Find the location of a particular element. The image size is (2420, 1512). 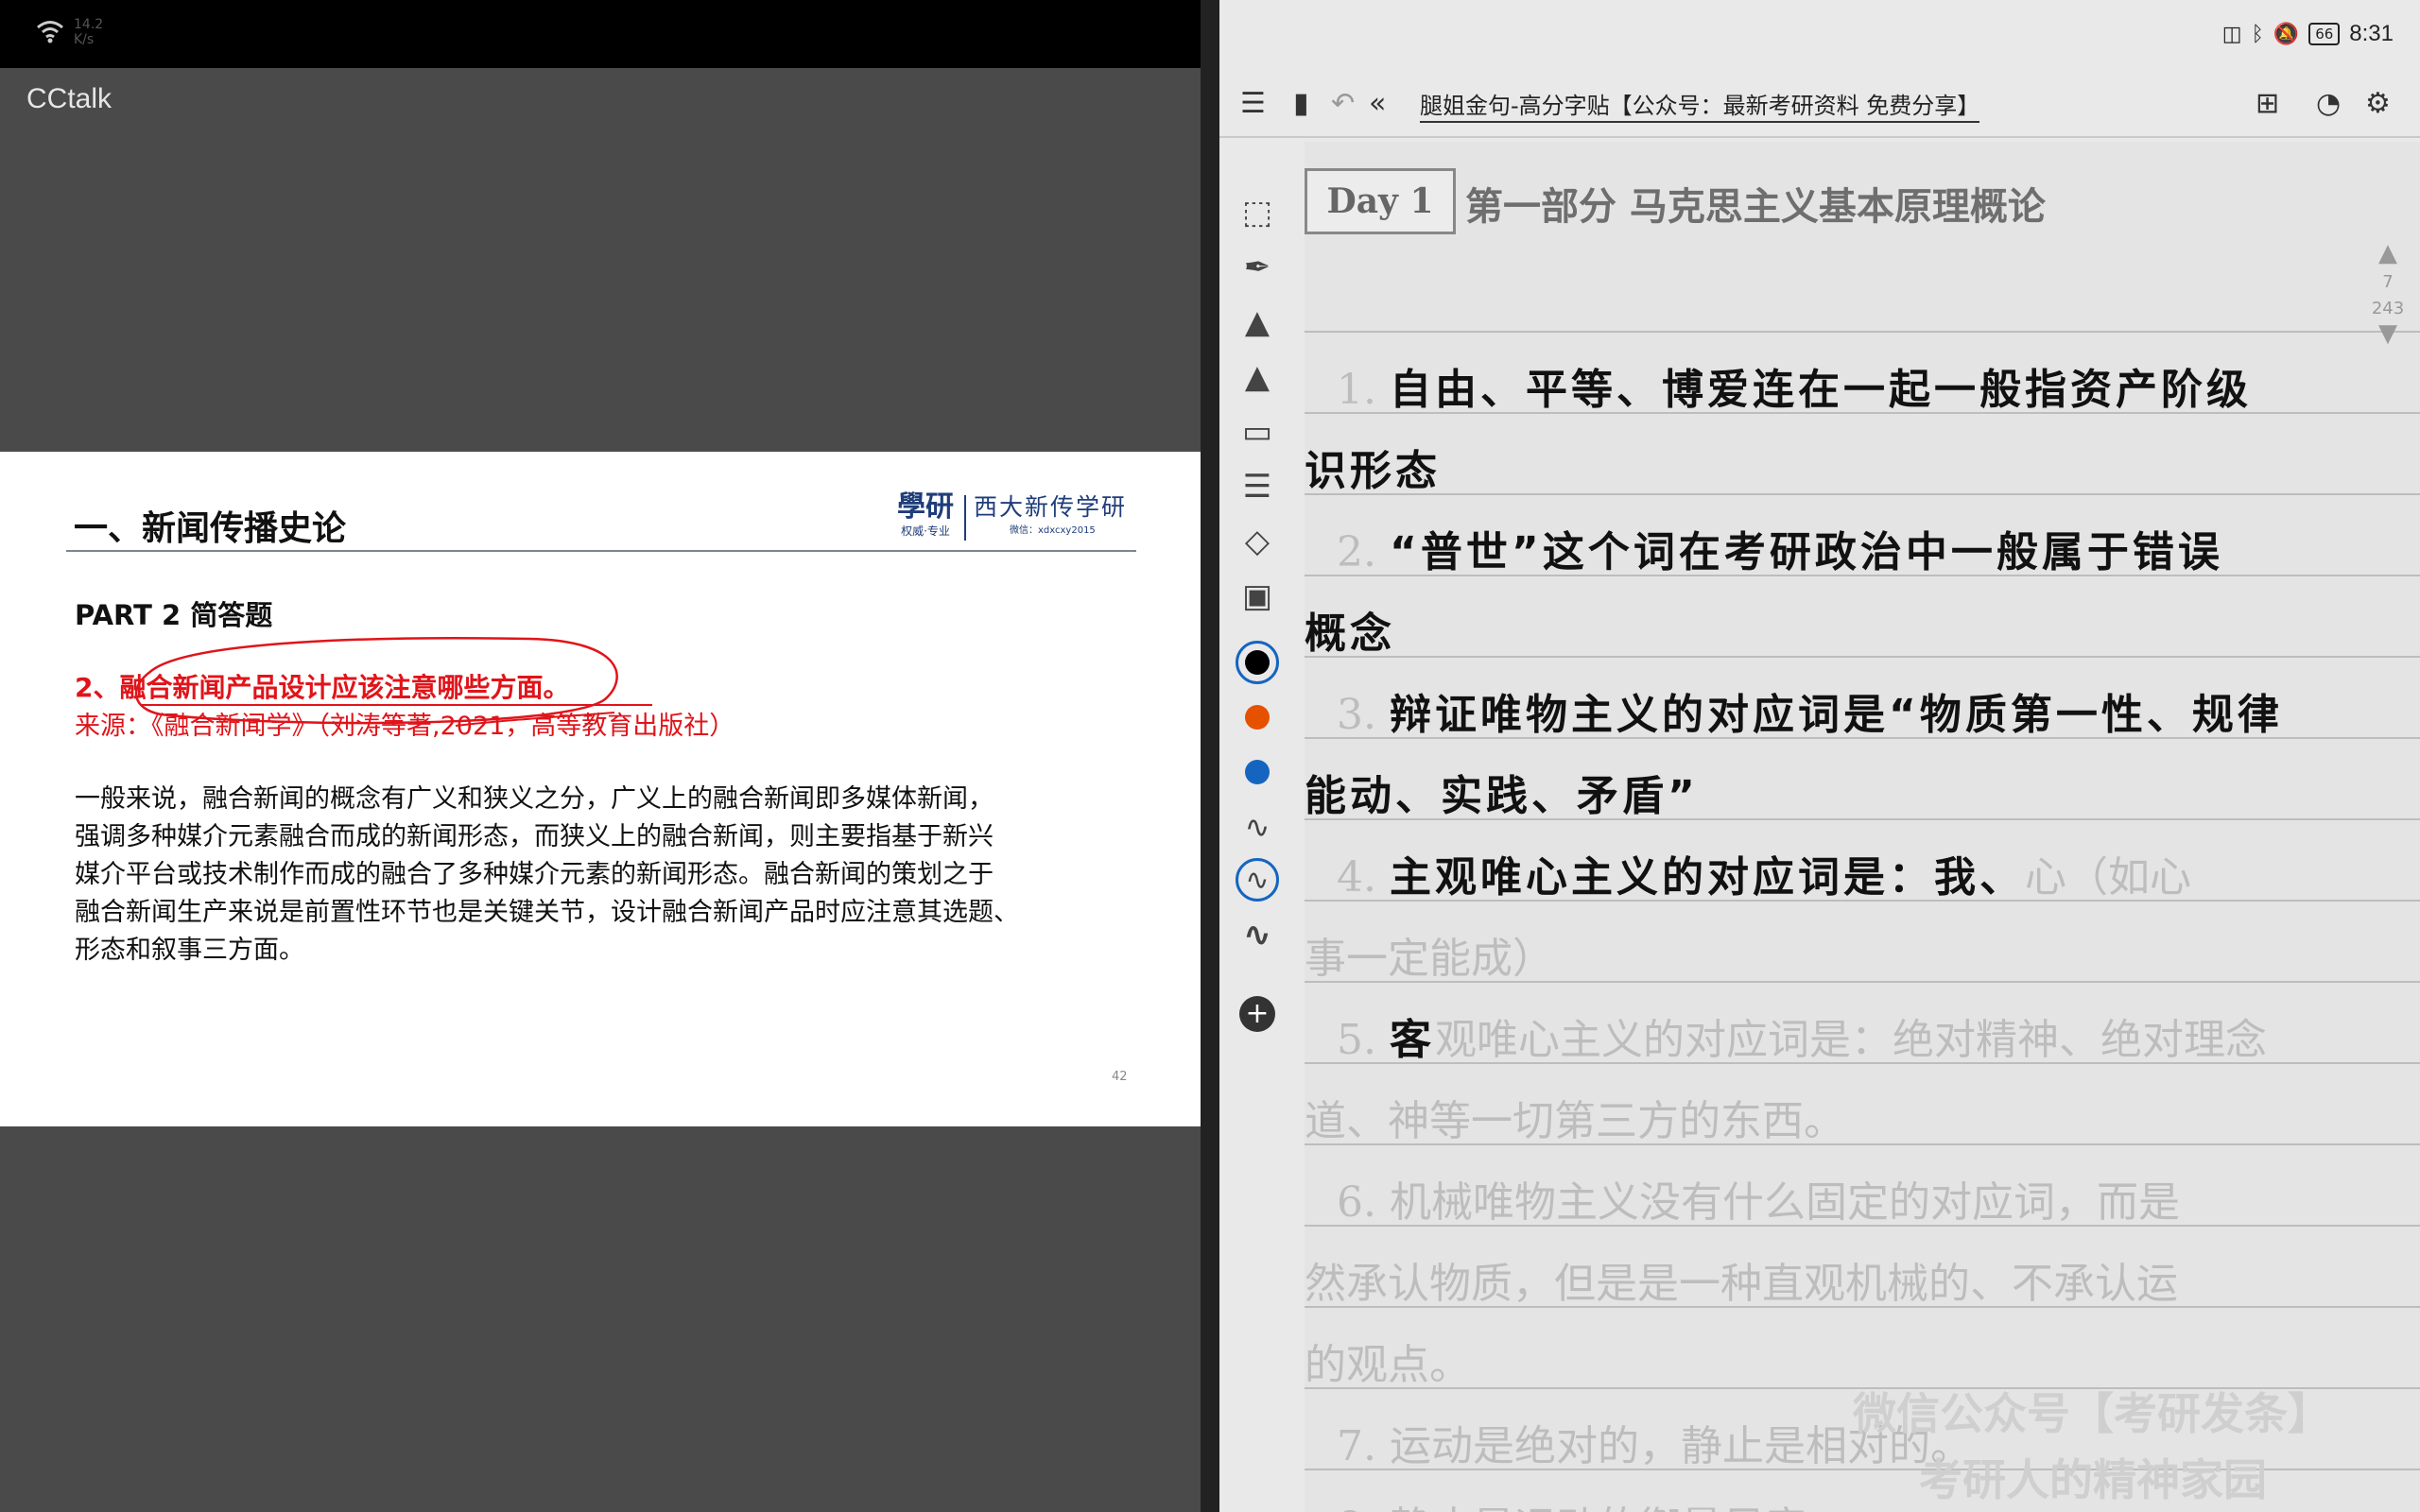

answer-line: 形态和叙事三方面。 is located at coordinates (189, 950).